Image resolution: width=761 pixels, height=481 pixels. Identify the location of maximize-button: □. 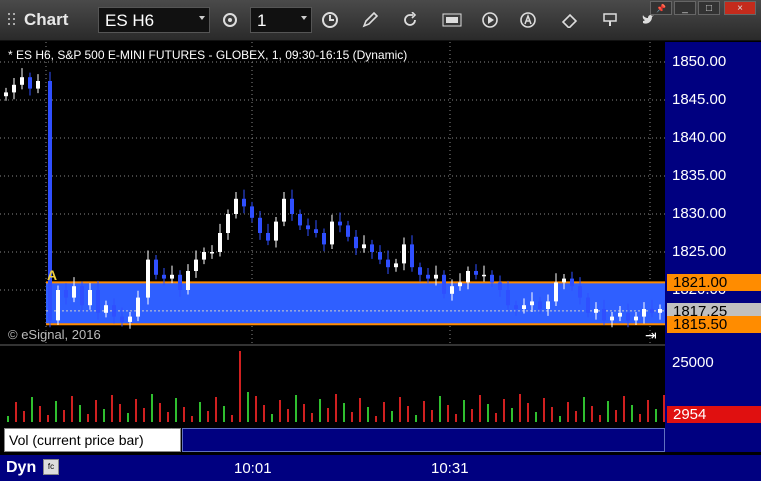
(709, 8).